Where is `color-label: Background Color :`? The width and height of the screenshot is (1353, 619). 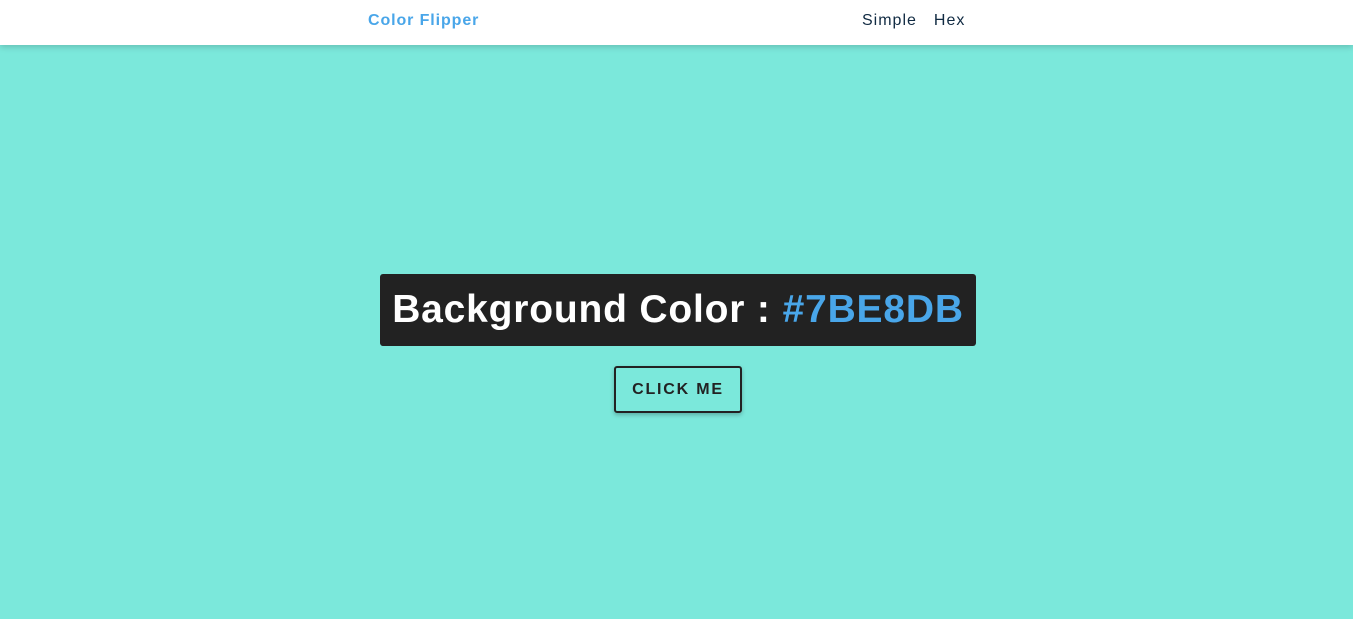 color-label: Background Color : is located at coordinates (581, 309).